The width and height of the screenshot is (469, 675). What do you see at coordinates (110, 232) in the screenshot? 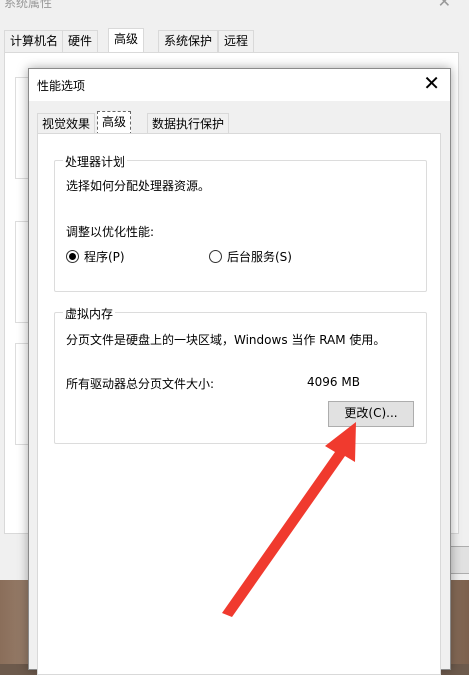
I see `adjust-label: 调整以优化性能:` at bounding box center [110, 232].